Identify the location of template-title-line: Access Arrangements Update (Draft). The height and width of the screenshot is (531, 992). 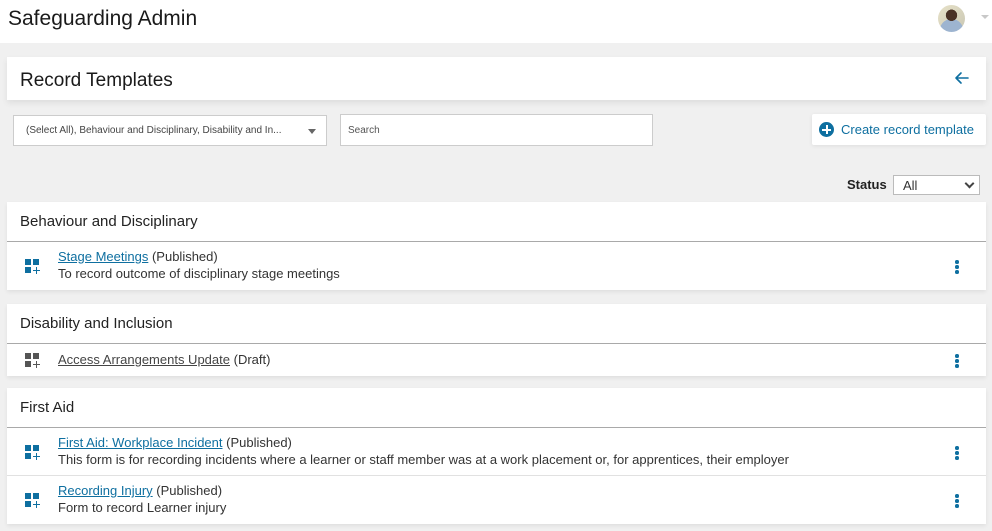
(164, 359).